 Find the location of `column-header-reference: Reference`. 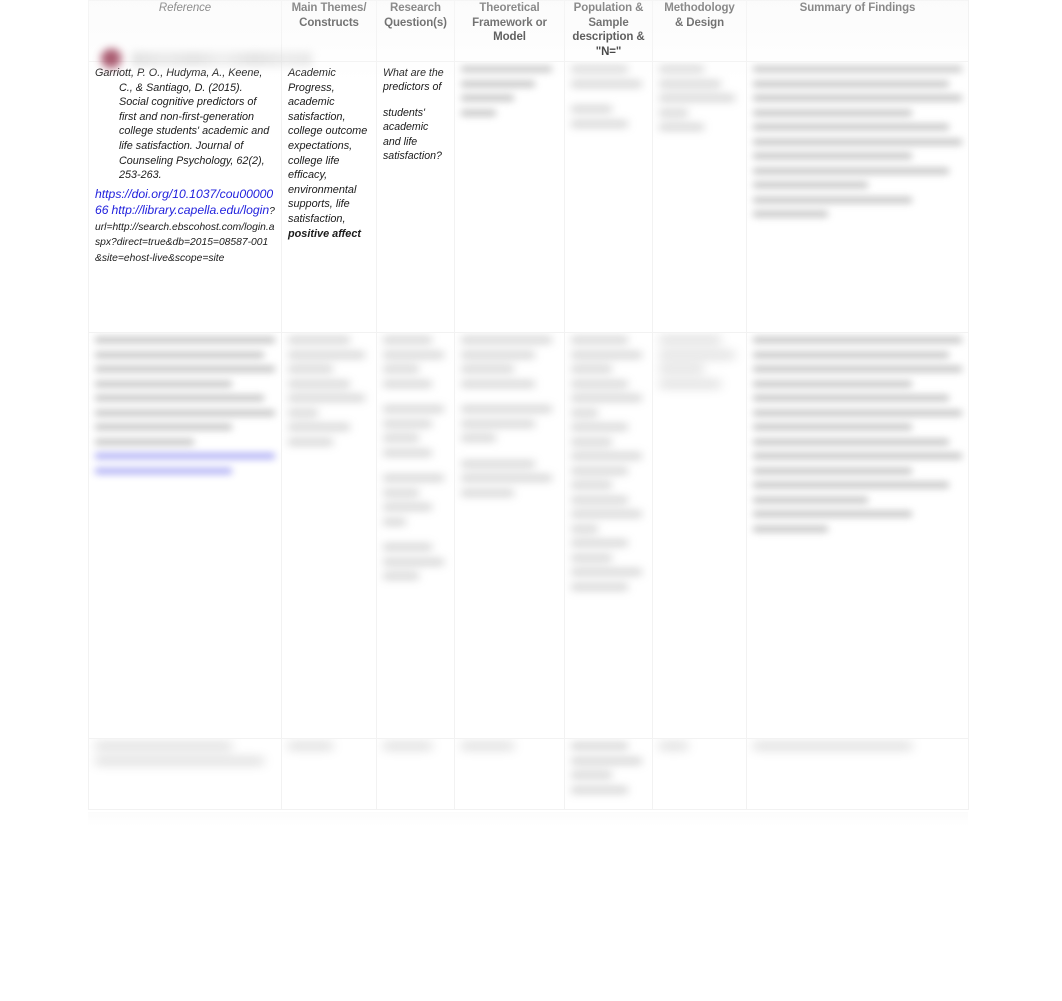

column-header-reference: Reference is located at coordinates (185, 31).